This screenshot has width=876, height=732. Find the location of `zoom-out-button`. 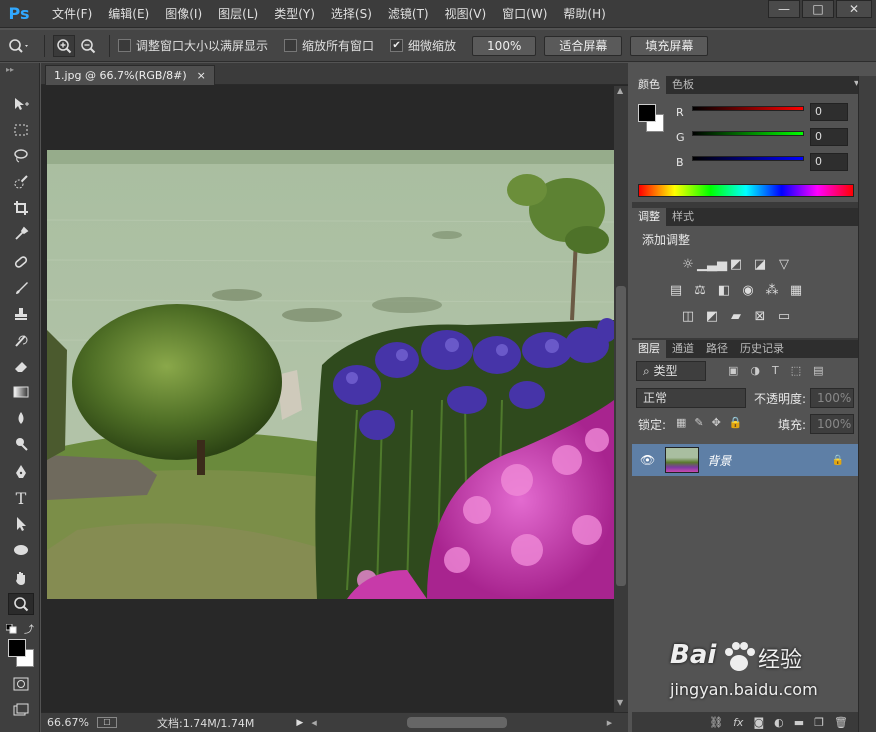

zoom-out-button is located at coordinates (88, 46).